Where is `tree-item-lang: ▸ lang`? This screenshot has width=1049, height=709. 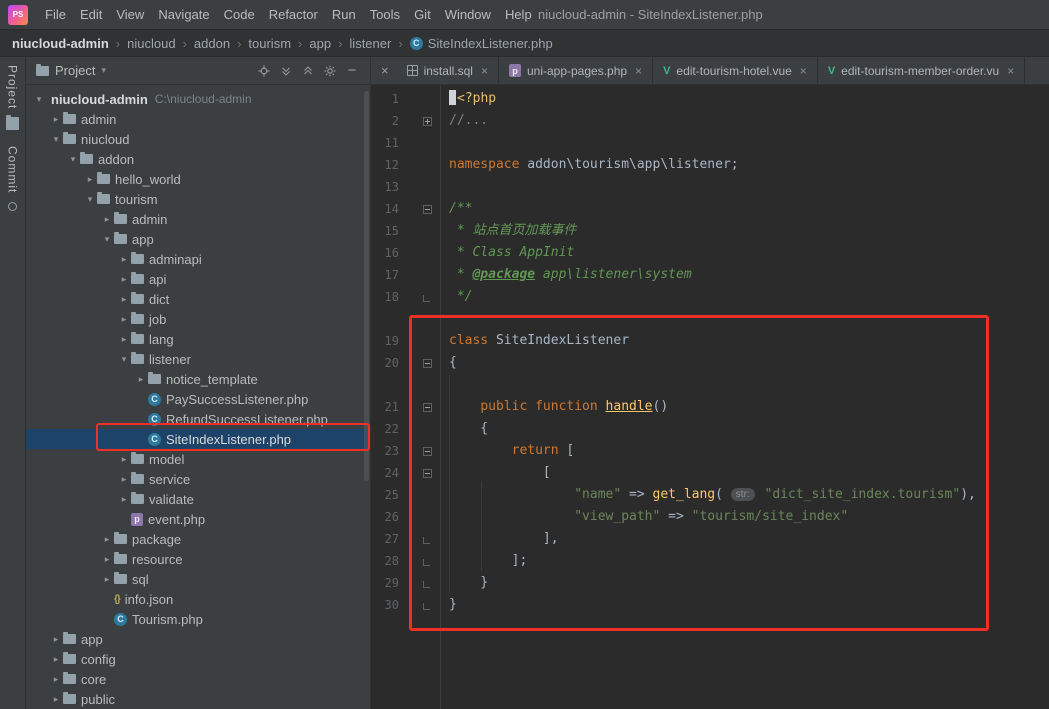 tree-item-lang: ▸ lang is located at coordinates (198, 339).